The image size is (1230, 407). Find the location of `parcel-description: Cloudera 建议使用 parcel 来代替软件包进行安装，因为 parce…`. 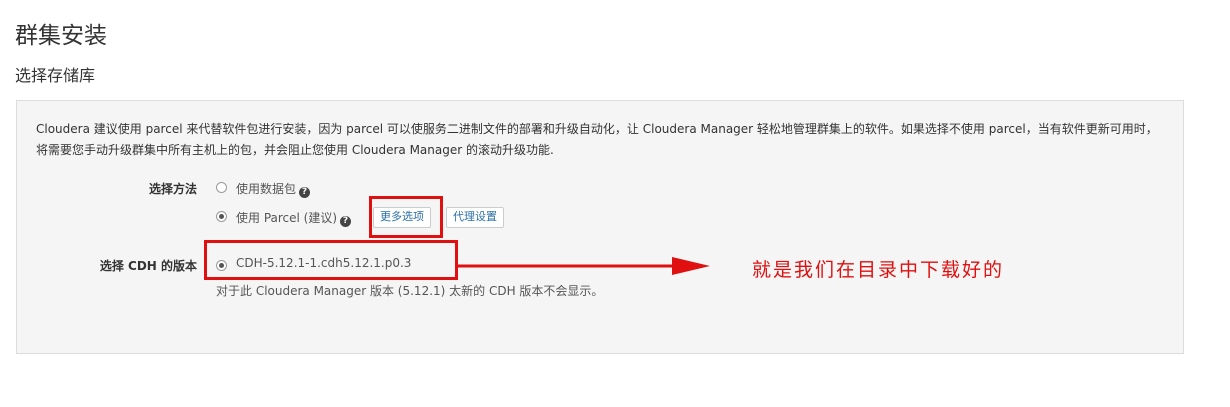

parcel-description: Cloudera 建议使用 parcel 来代替软件包进行安装，因为 parce… is located at coordinates (597, 139).